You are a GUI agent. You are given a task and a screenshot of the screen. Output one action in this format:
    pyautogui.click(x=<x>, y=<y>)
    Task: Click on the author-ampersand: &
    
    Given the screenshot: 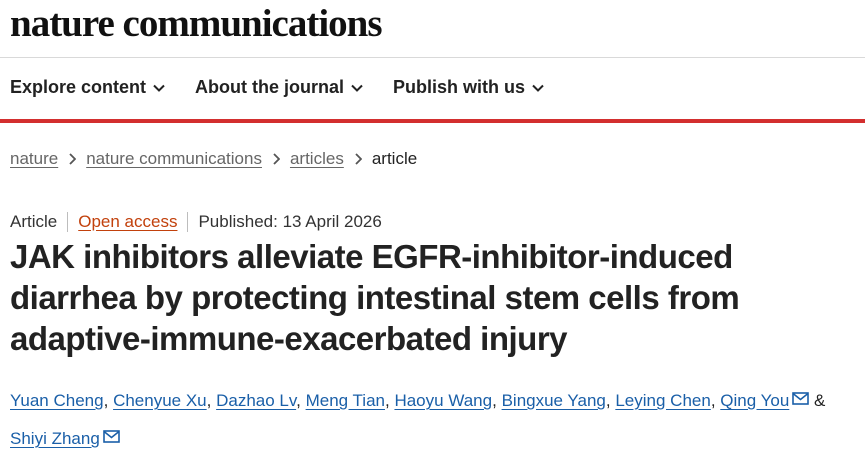 What is the action you would take?
    pyautogui.click(x=820, y=400)
    